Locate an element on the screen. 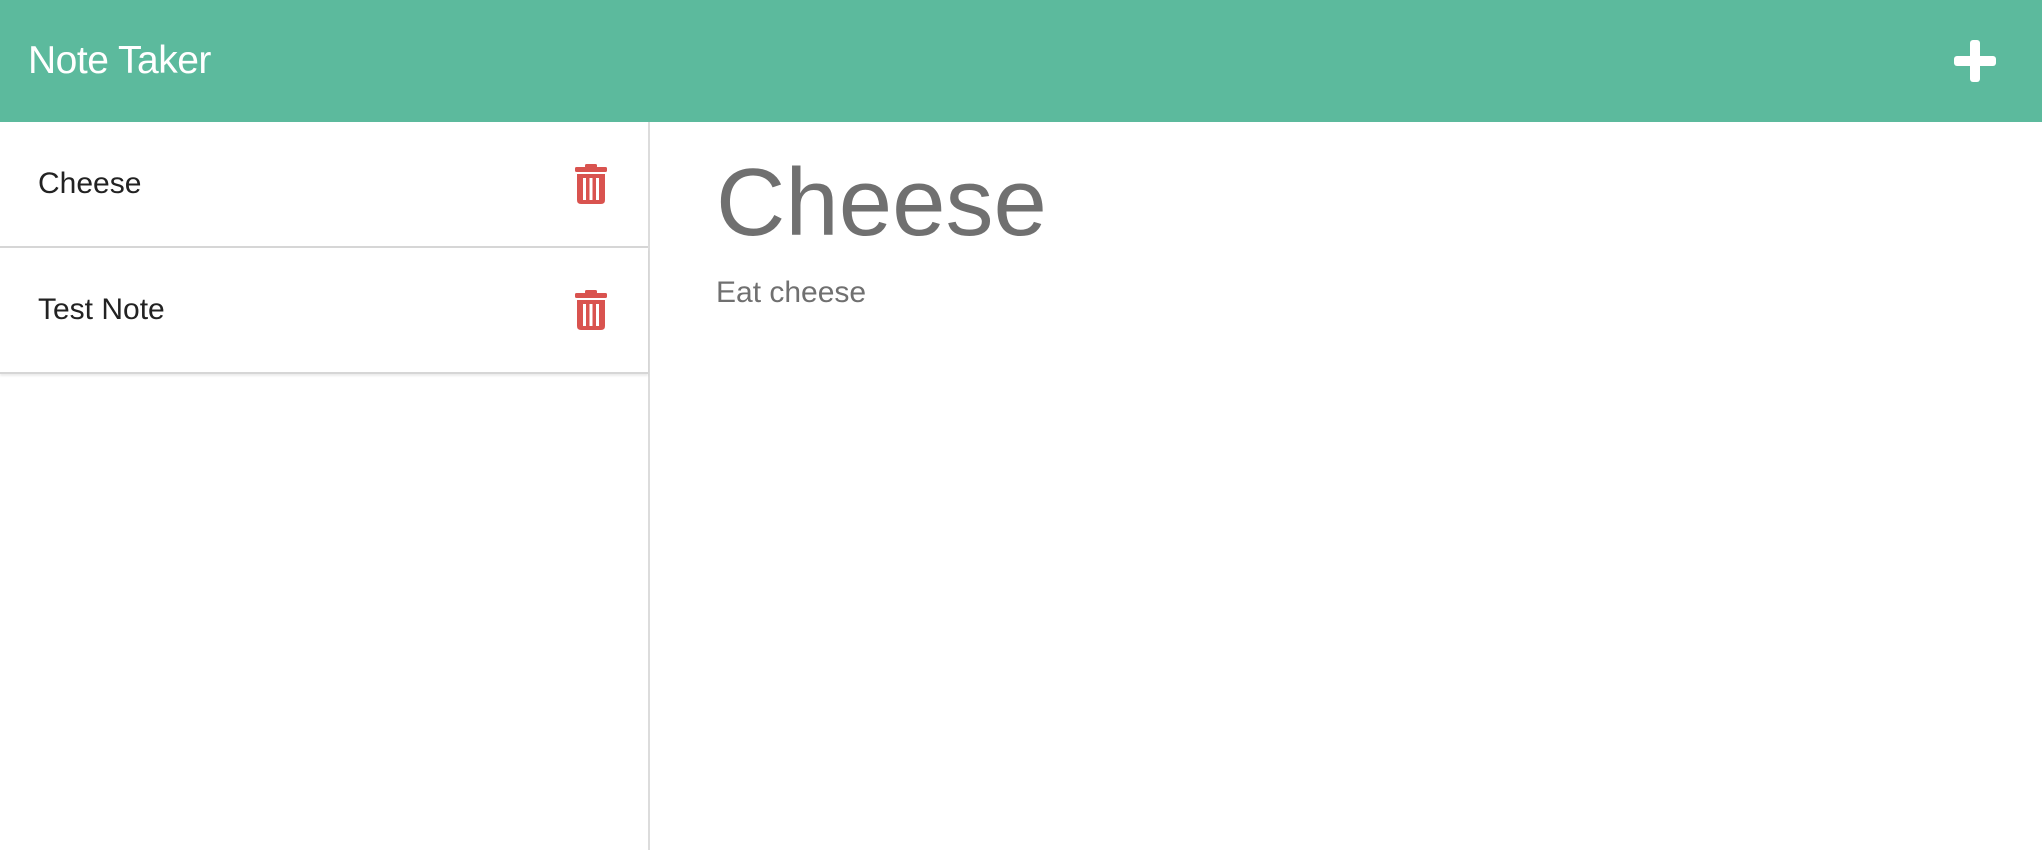  navbar: Note Taker is located at coordinates (1021, 61).